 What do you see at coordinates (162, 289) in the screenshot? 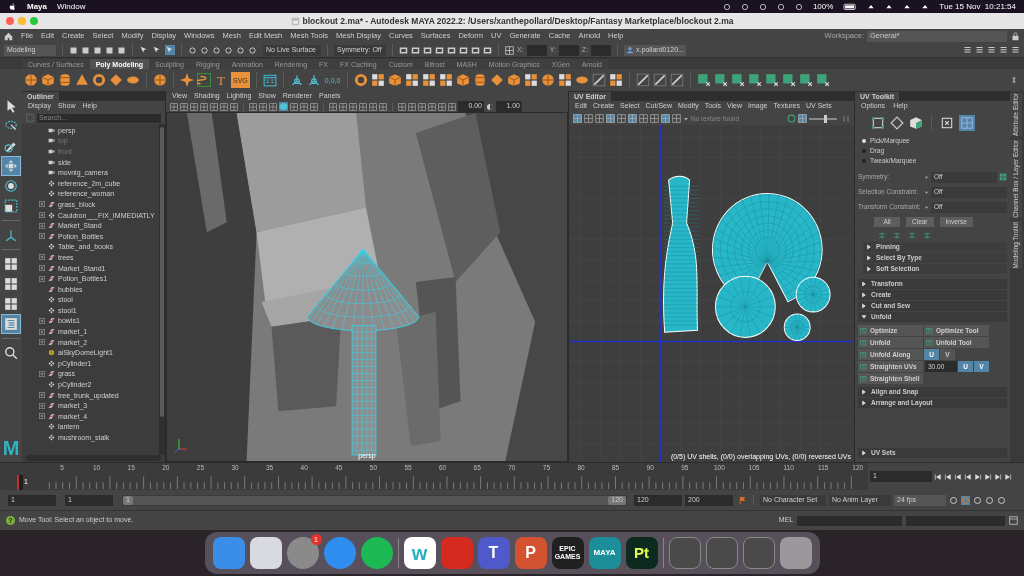
I see `scrollbar` at bounding box center [162, 289].